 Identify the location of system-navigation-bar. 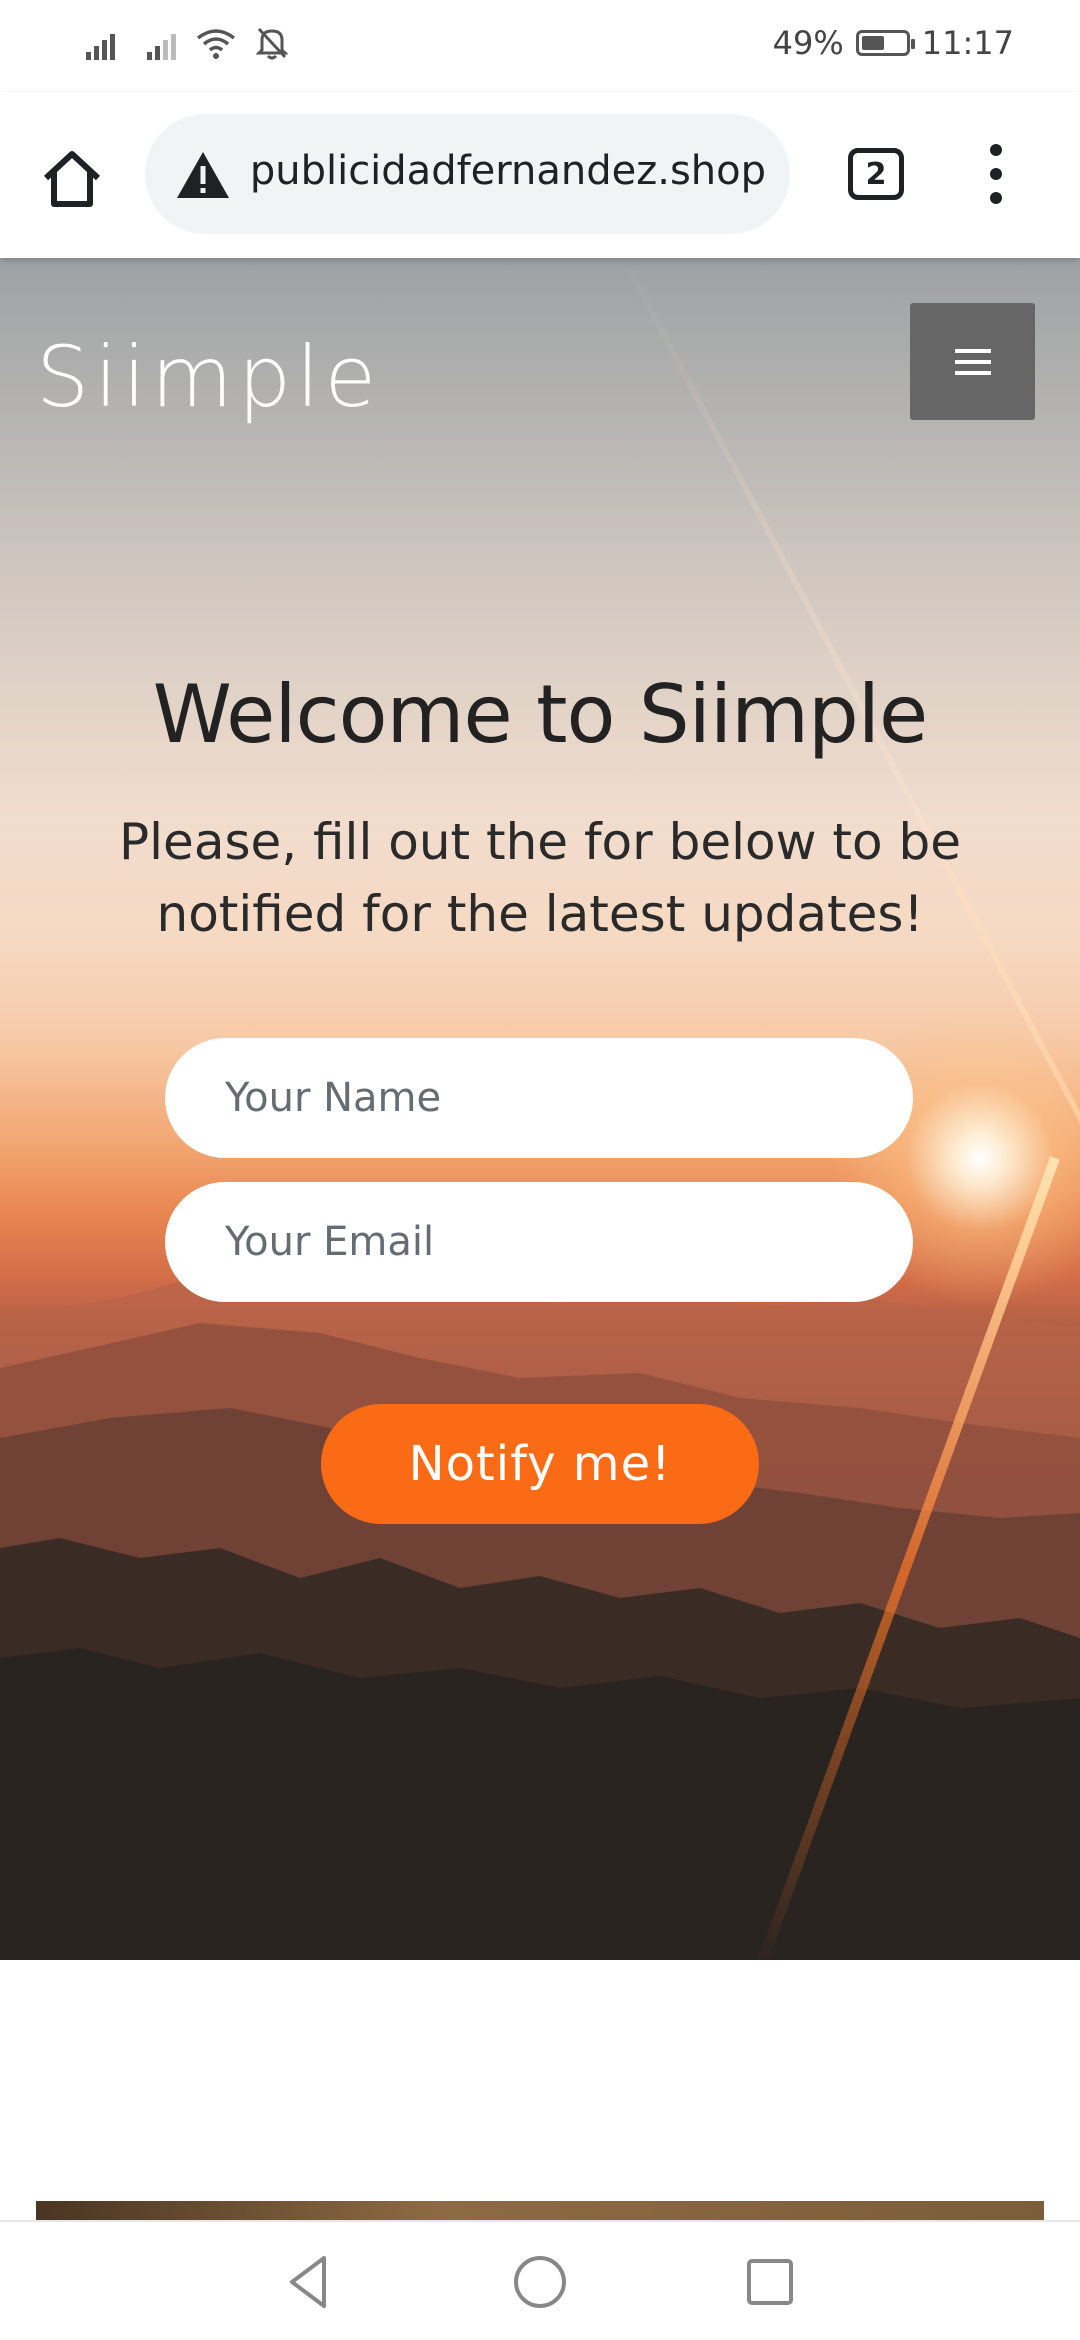
(540, 2280).